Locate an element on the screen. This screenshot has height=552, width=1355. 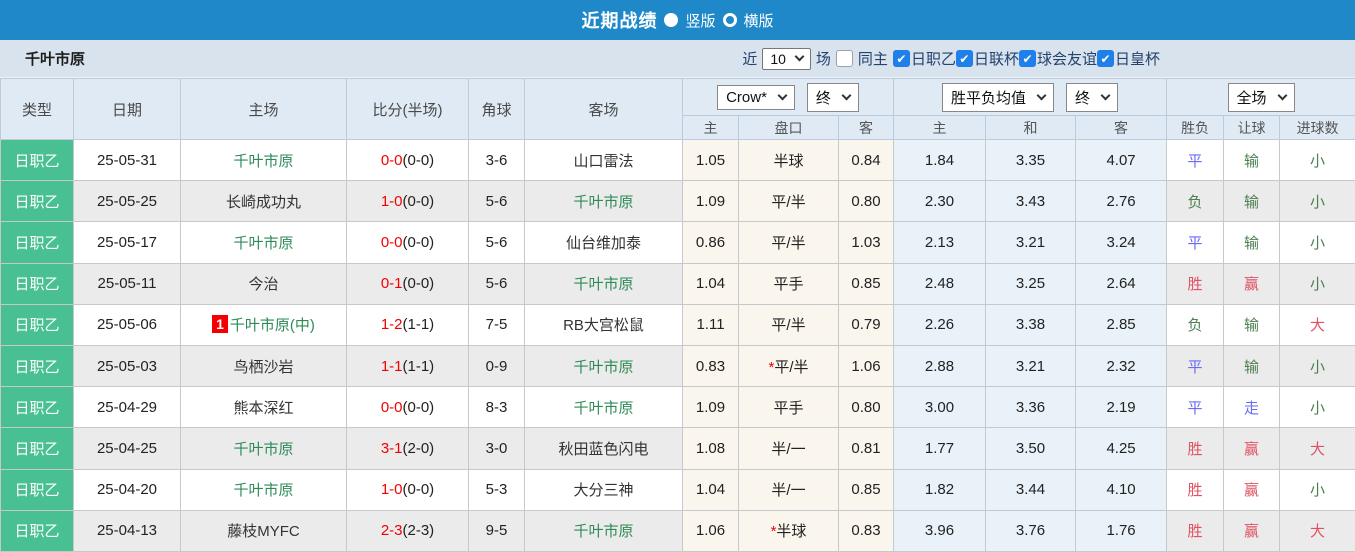
corners: 5-6 is located at coordinates (496, 283).